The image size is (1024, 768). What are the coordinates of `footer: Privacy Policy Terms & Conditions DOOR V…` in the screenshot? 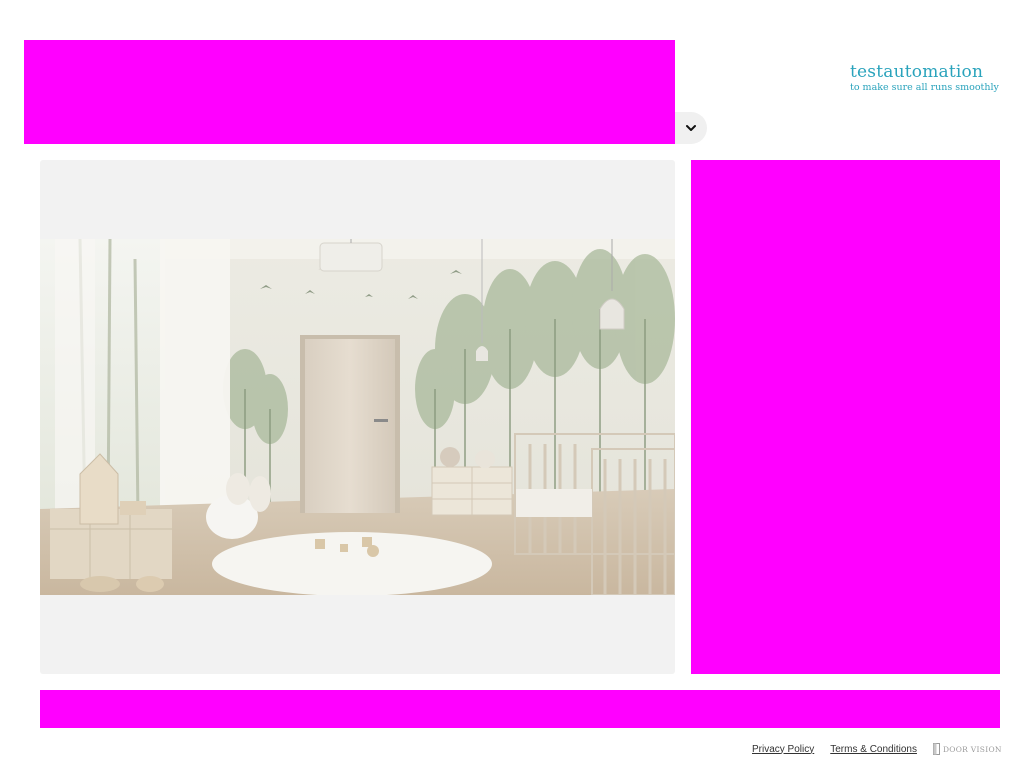 It's located at (877, 749).